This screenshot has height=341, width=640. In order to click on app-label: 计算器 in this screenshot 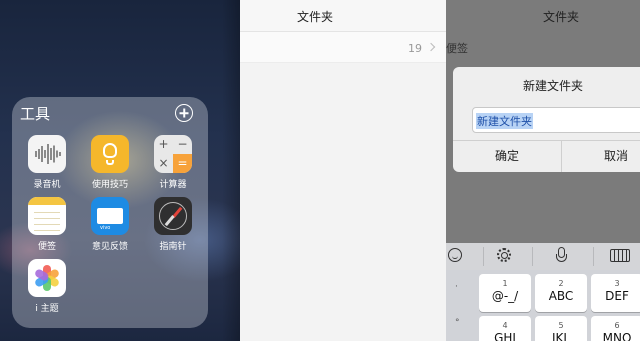, I will do `click(173, 185)`.